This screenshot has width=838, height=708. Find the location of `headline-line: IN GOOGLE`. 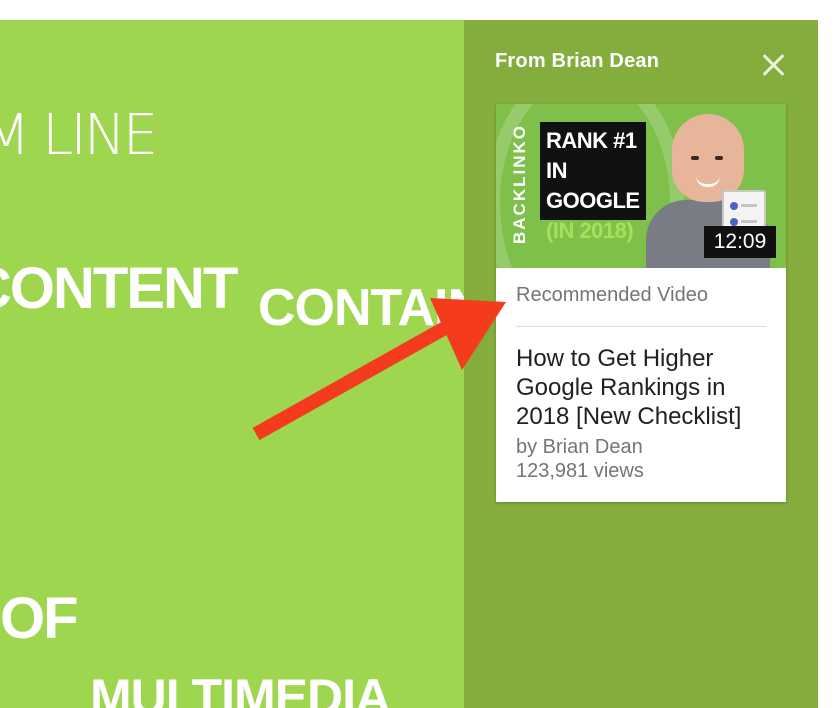

headline-line: IN GOOGLE is located at coordinates (593, 185).